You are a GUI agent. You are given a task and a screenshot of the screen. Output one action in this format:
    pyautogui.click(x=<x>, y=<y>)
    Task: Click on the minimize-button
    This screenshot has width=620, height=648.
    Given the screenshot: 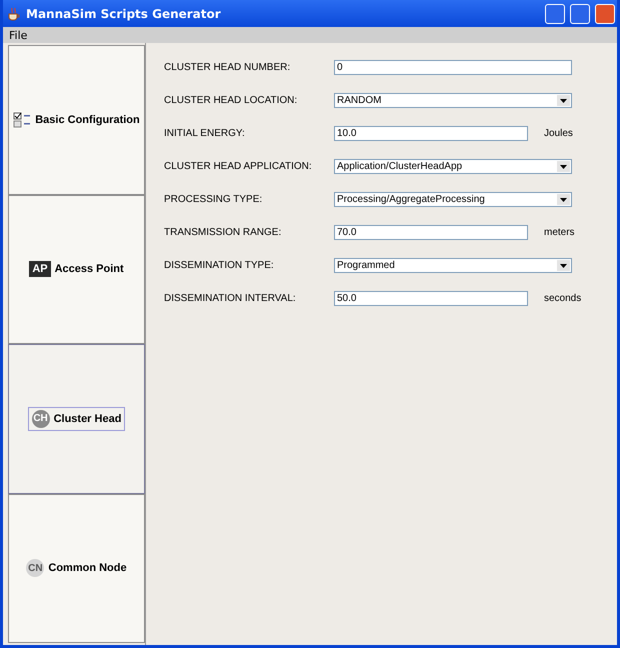 What is the action you would take?
    pyautogui.click(x=555, y=14)
    